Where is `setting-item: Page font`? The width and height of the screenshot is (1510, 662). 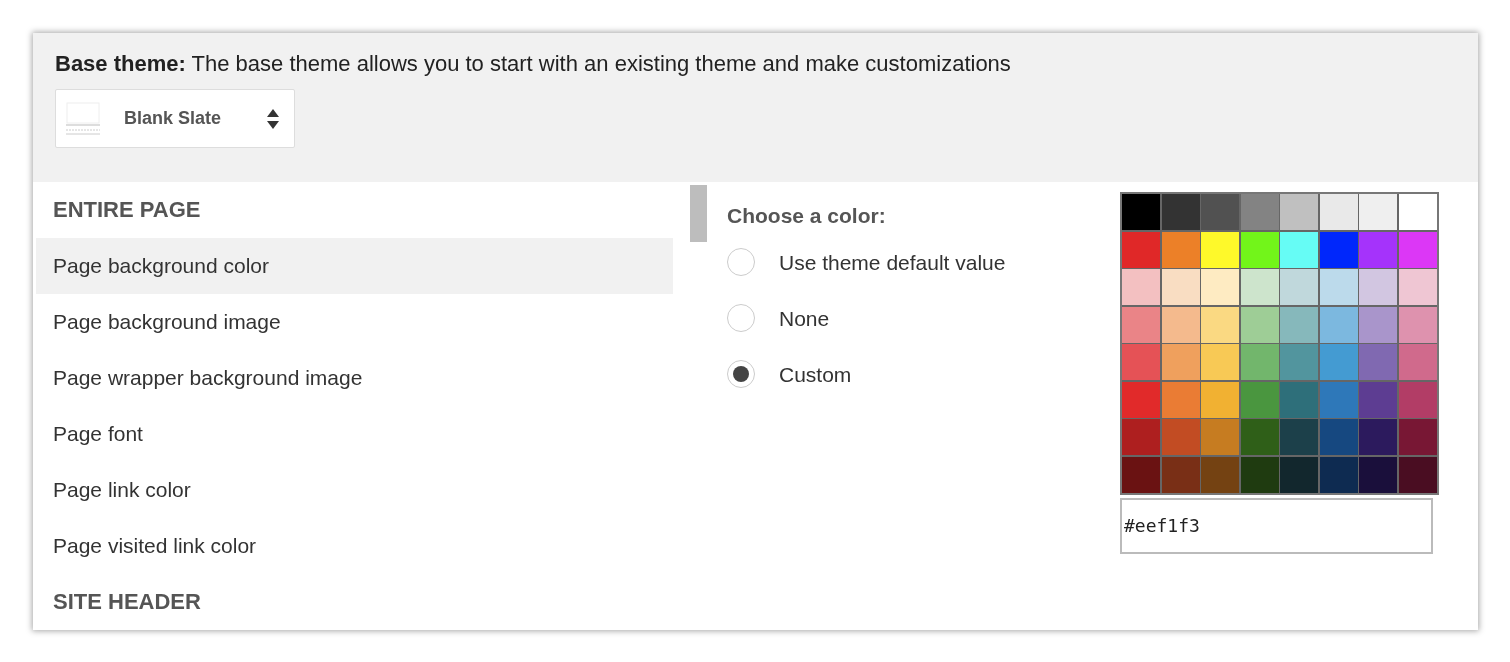 setting-item: Page font is located at coordinates (354, 434).